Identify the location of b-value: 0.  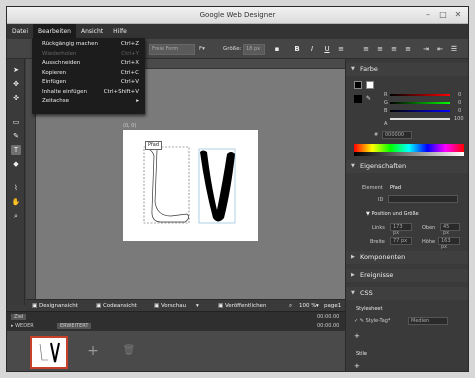
(459, 111).